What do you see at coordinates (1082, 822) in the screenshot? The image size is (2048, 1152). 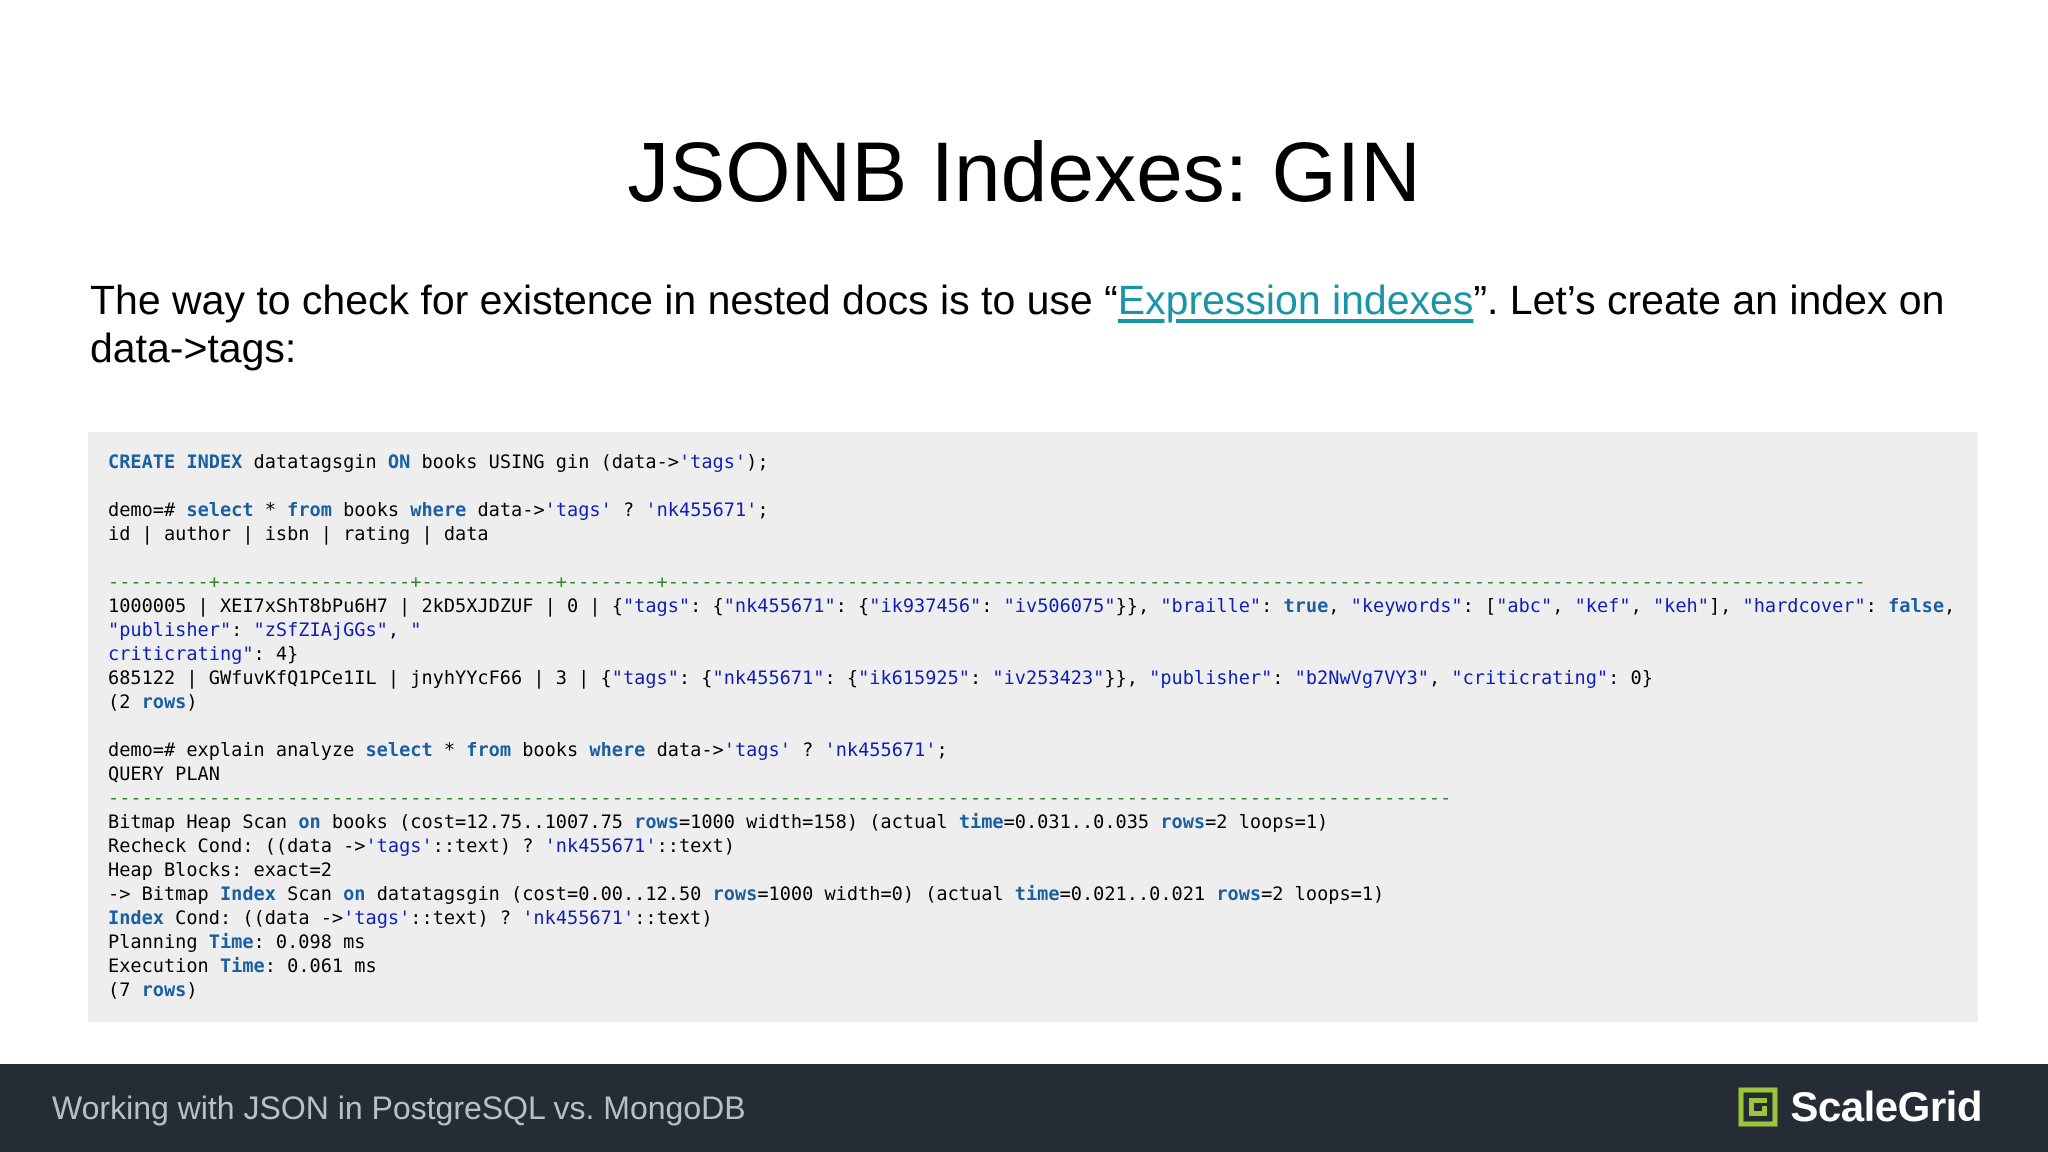 I see `code-token: =0.031..0.035` at bounding box center [1082, 822].